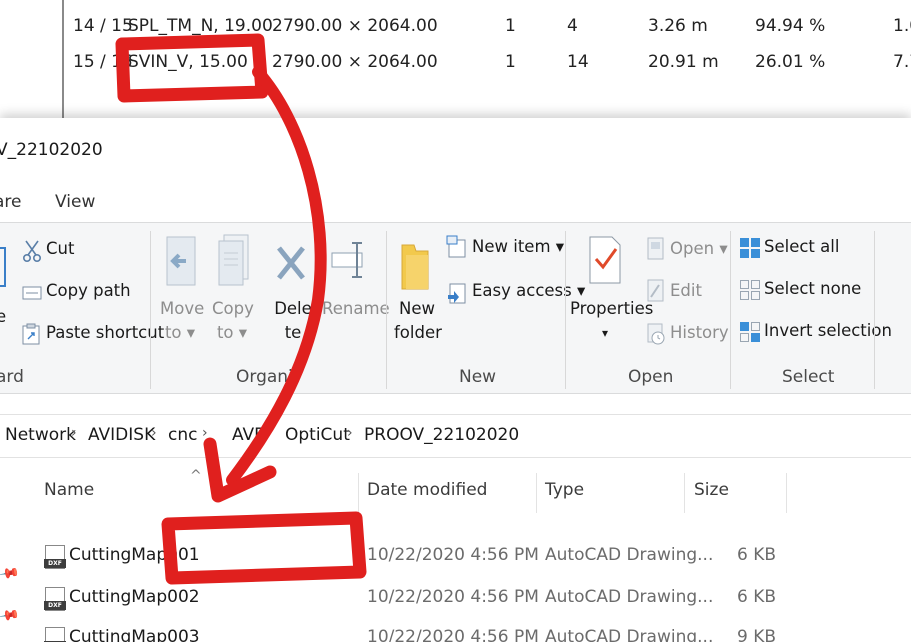 Image resolution: width=911 pixels, height=642 pixels. I want to click on breadcrumb-proov: PROOV_22102020, so click(441, 435).